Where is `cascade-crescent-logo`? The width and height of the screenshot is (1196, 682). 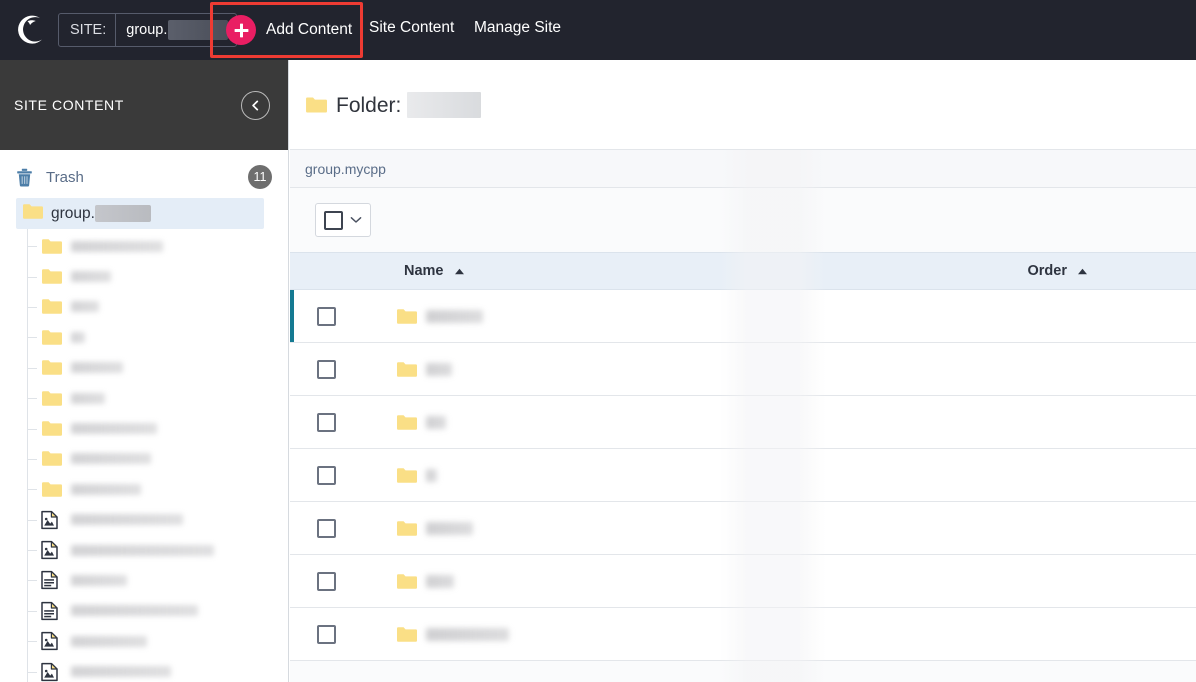
cascade-crescent-logo is located at coordinates (31, 30).